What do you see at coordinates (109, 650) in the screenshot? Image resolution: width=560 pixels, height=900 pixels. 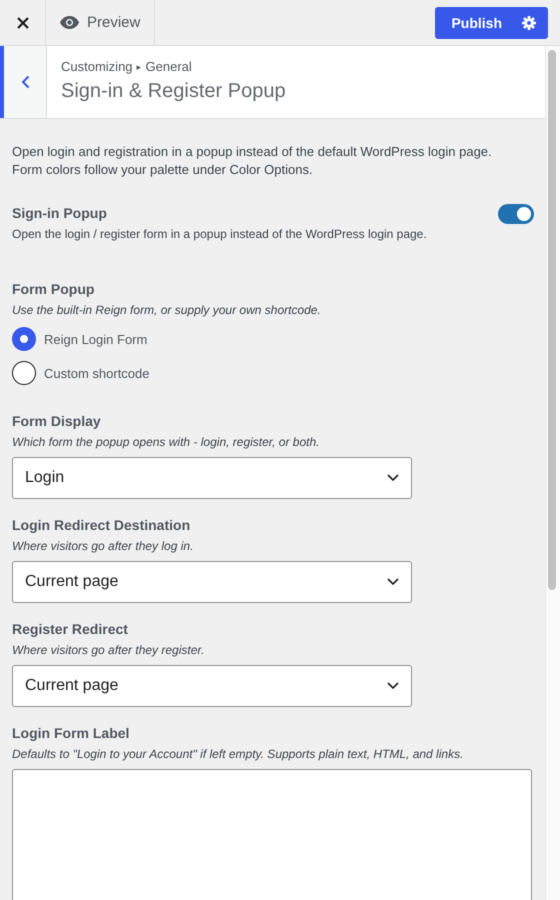 I see `setting-description: Where visitors go after they register.` at bounding box center [109, 650].